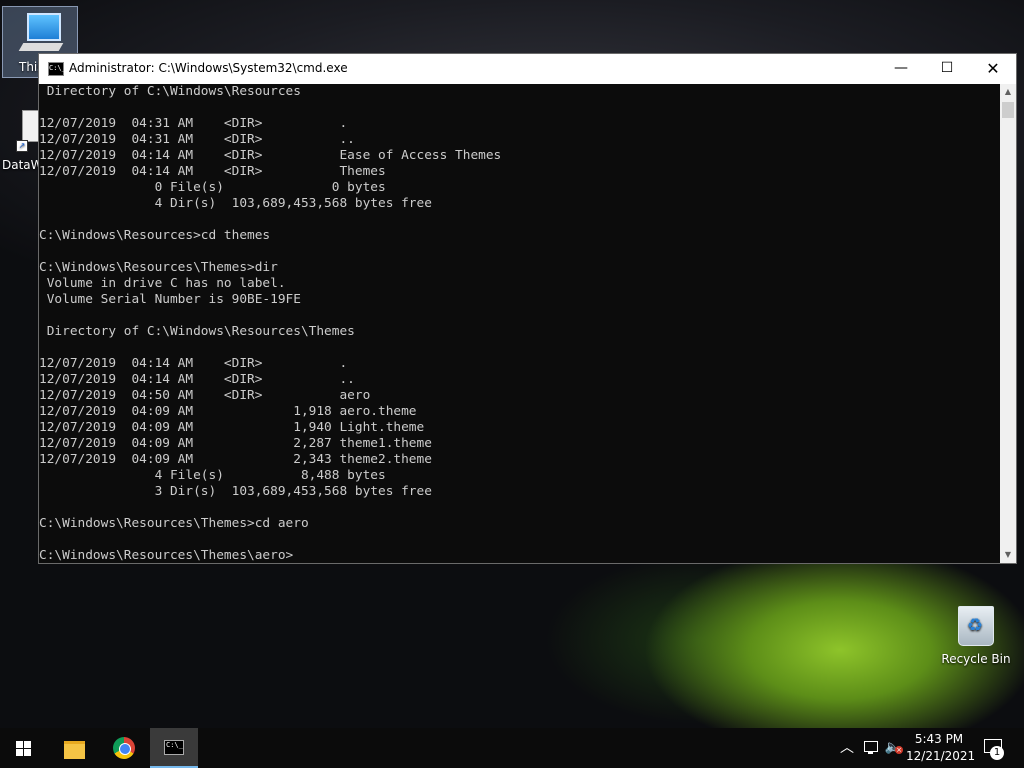 This screenshot has width=1024, height=768. I want to click on console-line: 12/07/2019 04:09 AM 1,940 Light.theme, so click(232, 427).